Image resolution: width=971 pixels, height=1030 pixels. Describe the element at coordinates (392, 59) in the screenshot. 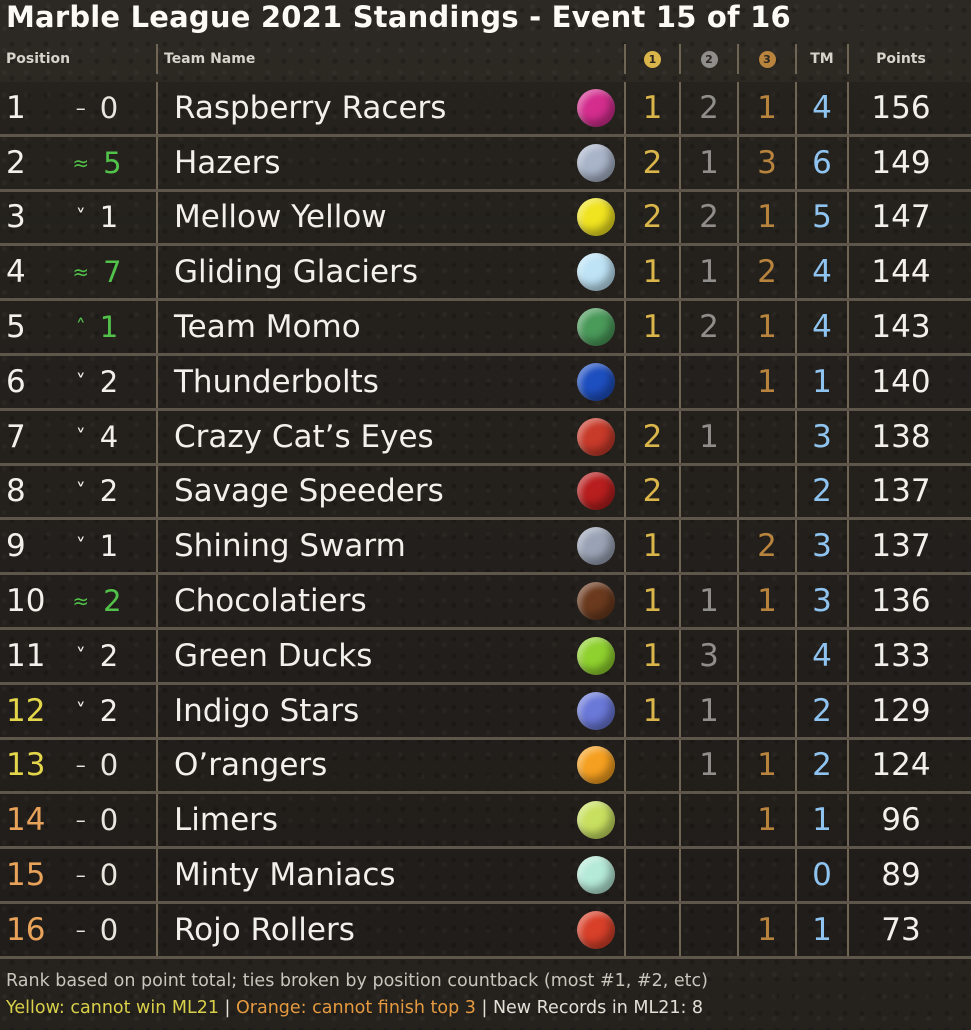

I see `header-team-name: Team Name` at that location.